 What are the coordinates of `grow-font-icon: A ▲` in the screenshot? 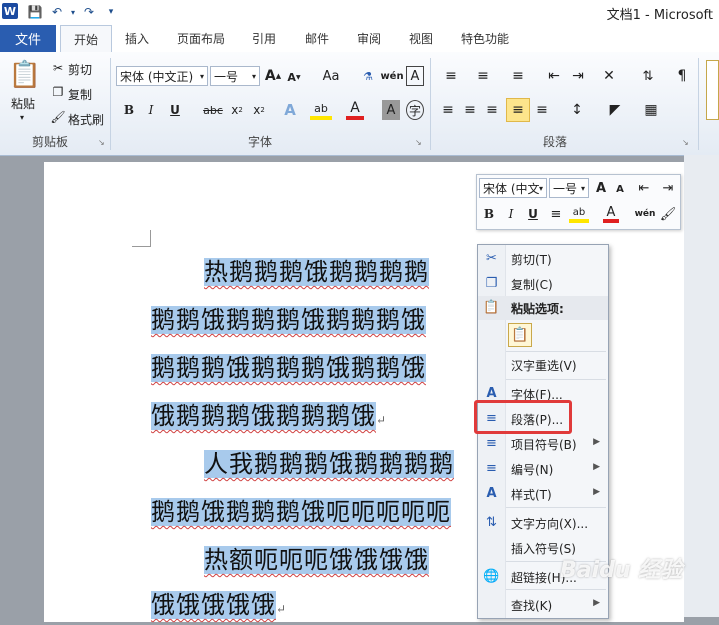 It's located at (273, 76).